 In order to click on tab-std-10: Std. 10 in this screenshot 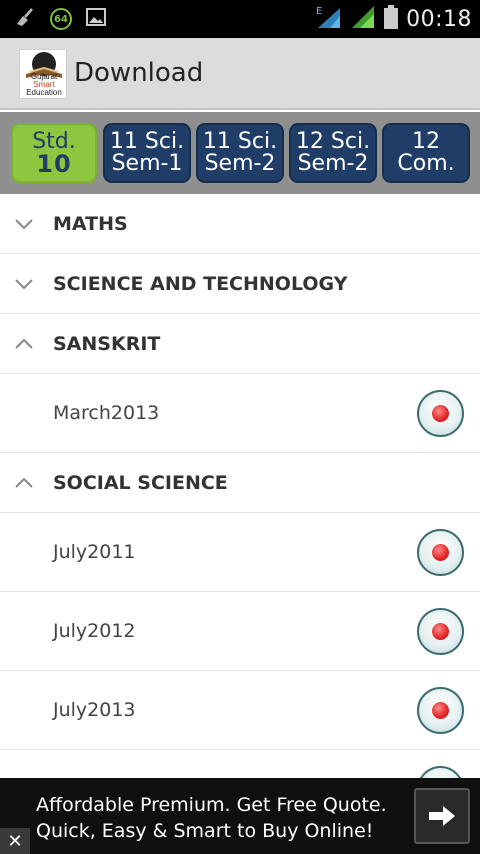, I will do `click(54, 153)`.